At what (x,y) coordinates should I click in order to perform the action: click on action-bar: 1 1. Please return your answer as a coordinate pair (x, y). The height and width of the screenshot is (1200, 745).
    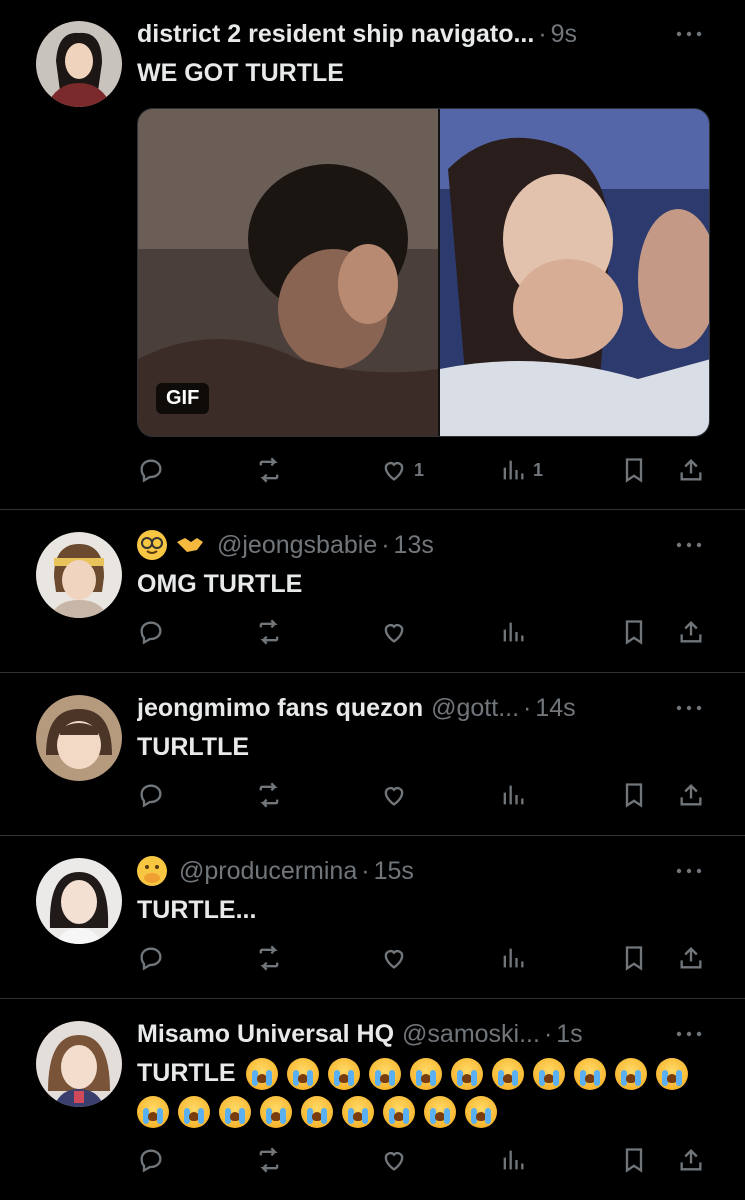
    Looking at the image, I should click on (424, 470).